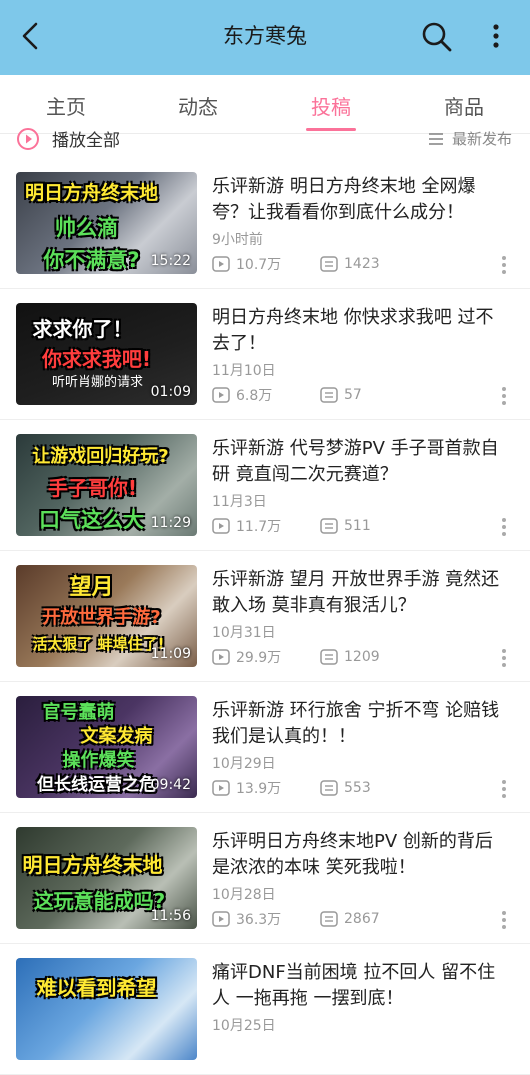 The height and width of the screenshot is (1075, 530). I want to click on video-title: 痛评DNF当前困境 拉不回人 留不住人 一拖再拖 一摆到底！, so click(359, 986).